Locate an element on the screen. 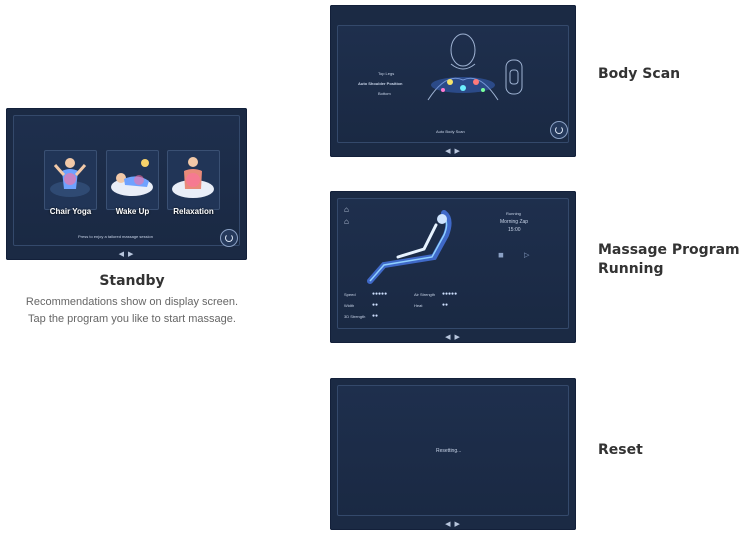 This screenshot has height=535, width=745. scan-label-bottom: Bottom is located at coordinates (384, 93).